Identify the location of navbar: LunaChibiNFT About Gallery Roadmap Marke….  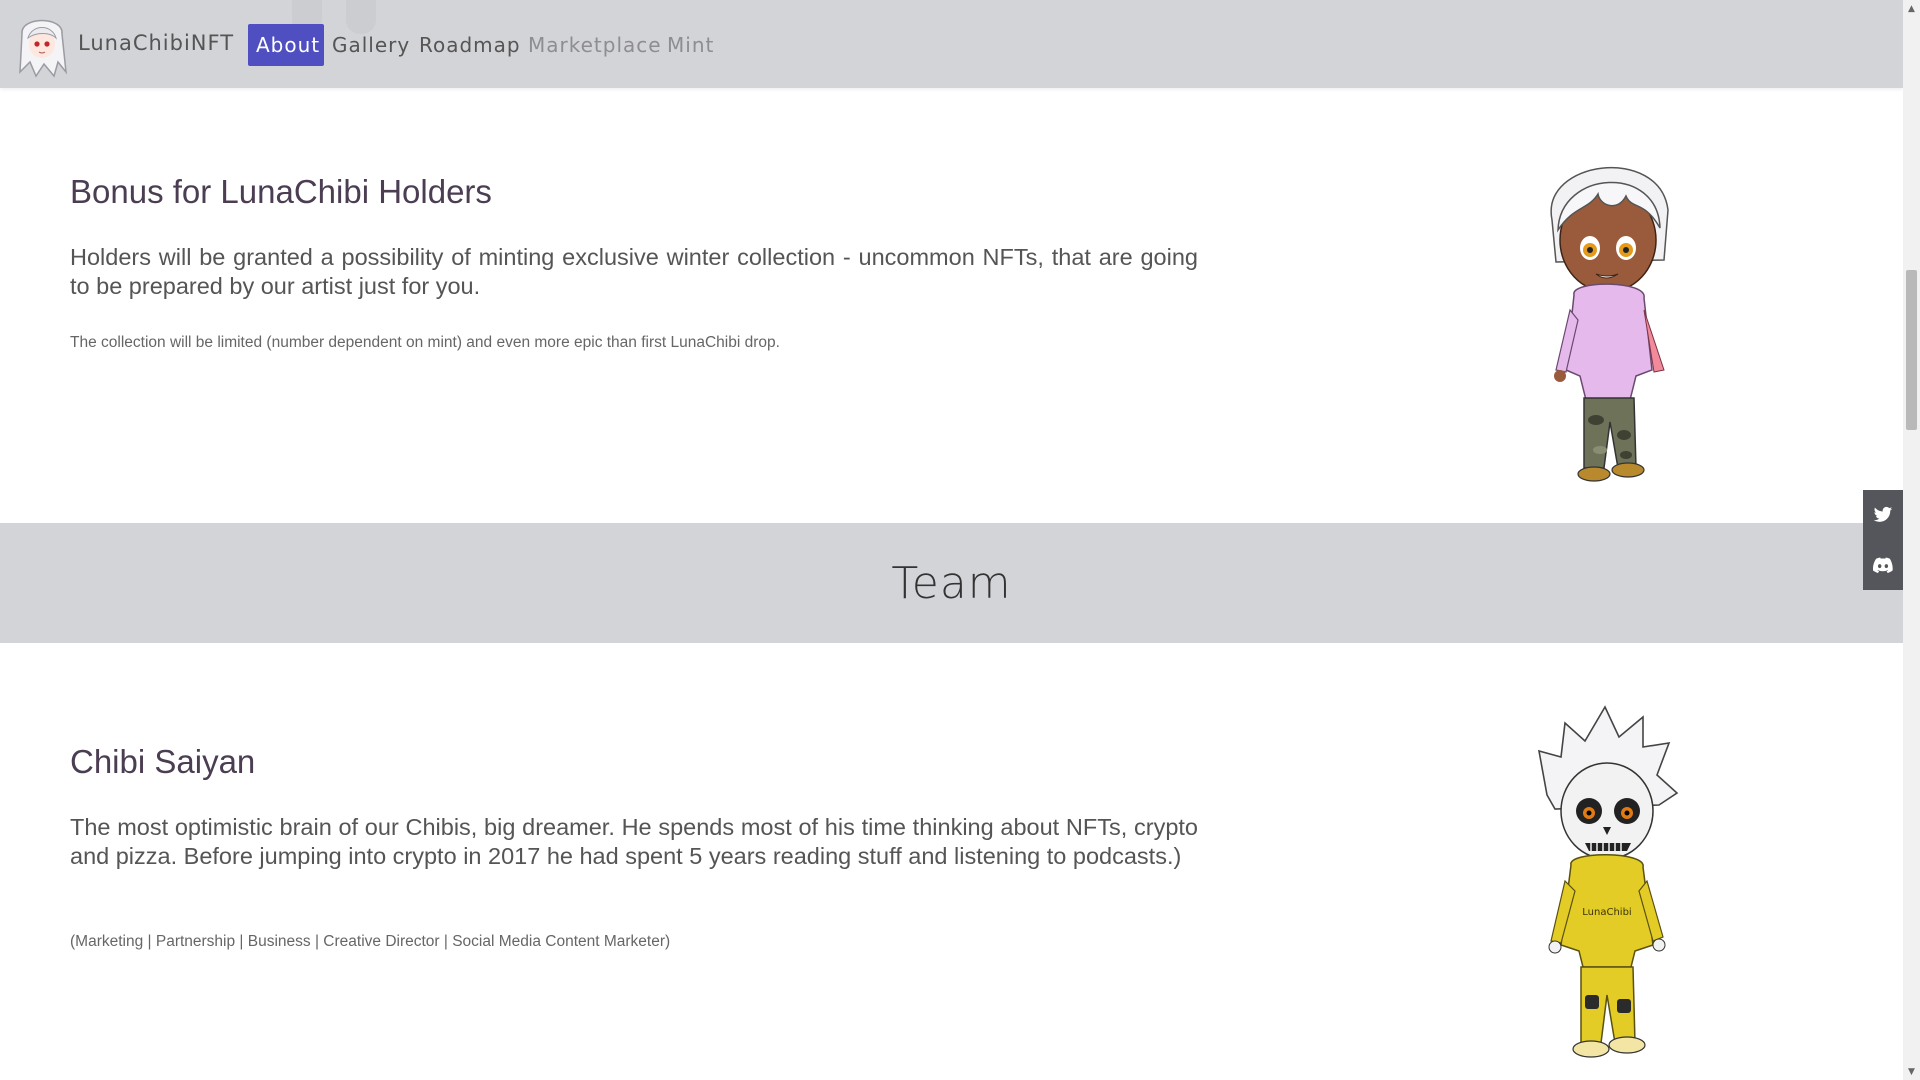
(951, 44).